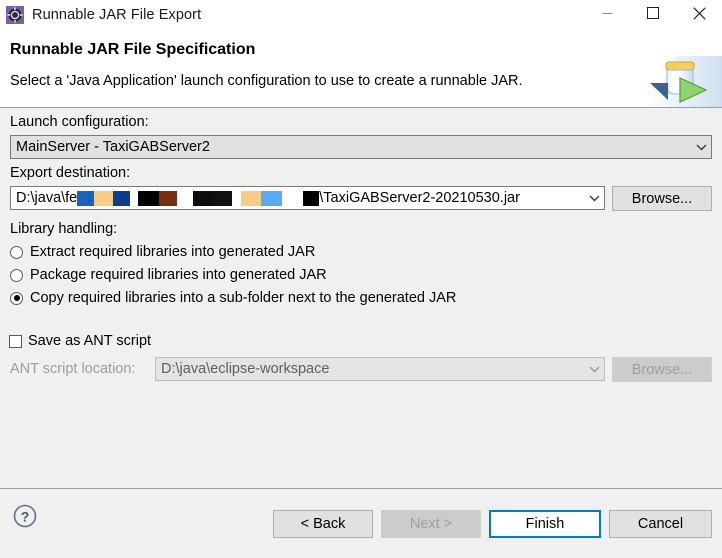 This screenshot has height=558, width=722. I want to click on title-bar: Runnable JAR File Export, so click(361, 15).